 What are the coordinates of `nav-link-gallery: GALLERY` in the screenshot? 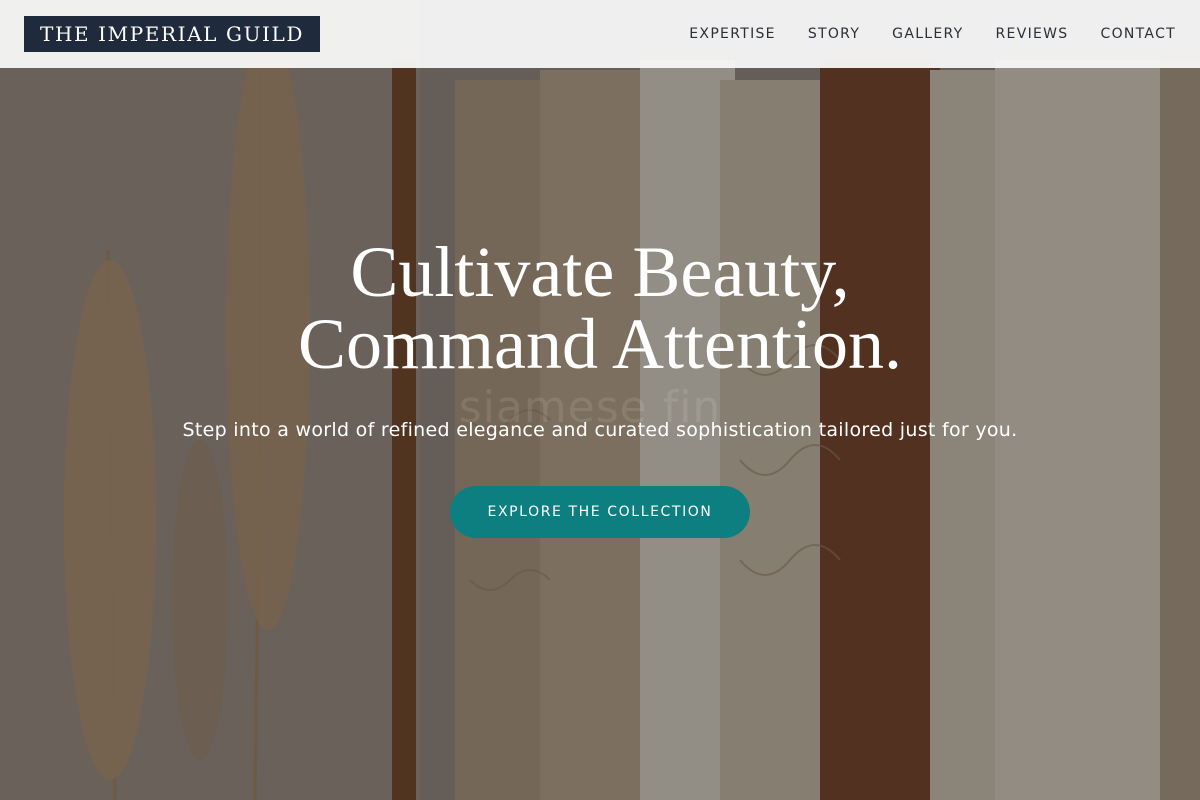 It's located at (927, 34).